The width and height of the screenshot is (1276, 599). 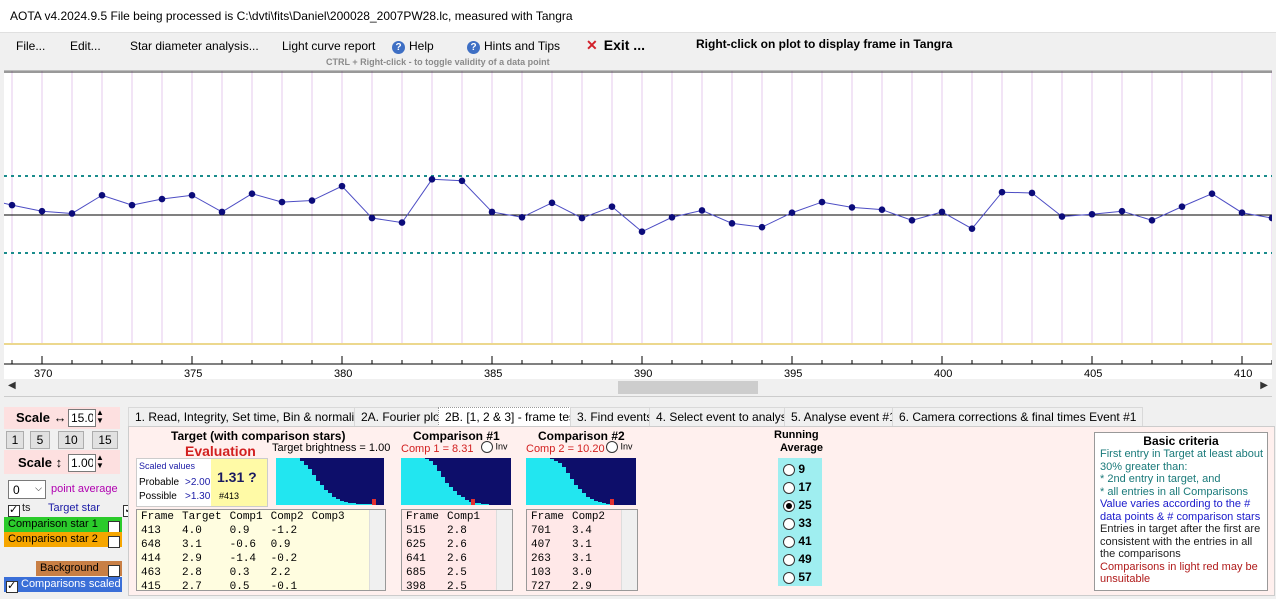 What do you see at coordinates (27, 489) in the screenshot?
I see `point-average-select: 0 ⌵` at bounding box center [27, 489].